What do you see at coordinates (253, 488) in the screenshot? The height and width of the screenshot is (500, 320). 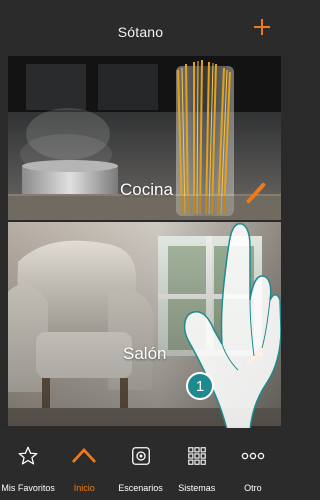 I see `tab-label: Otro` at bounding box center [253, 488].